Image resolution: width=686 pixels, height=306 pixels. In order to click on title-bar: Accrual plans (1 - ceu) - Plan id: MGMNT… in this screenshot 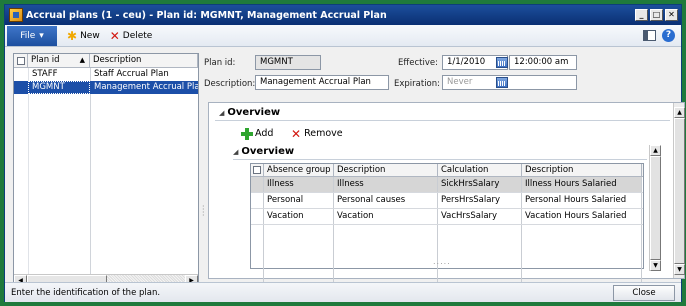, I will do `click(343, 15)`.